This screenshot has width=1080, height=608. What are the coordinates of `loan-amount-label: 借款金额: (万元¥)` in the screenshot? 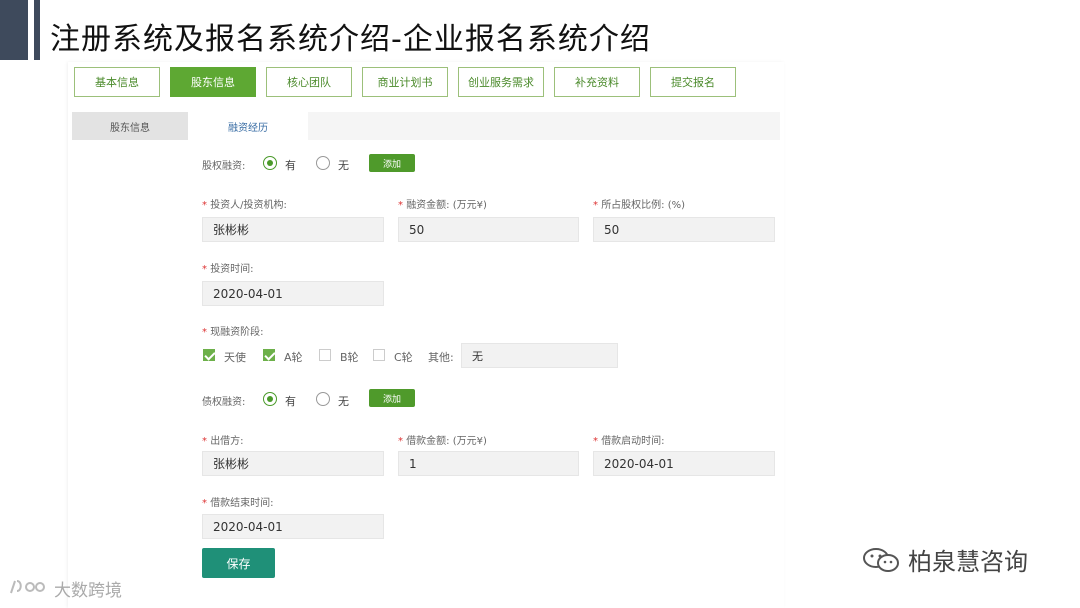 It's located at (442, 439).